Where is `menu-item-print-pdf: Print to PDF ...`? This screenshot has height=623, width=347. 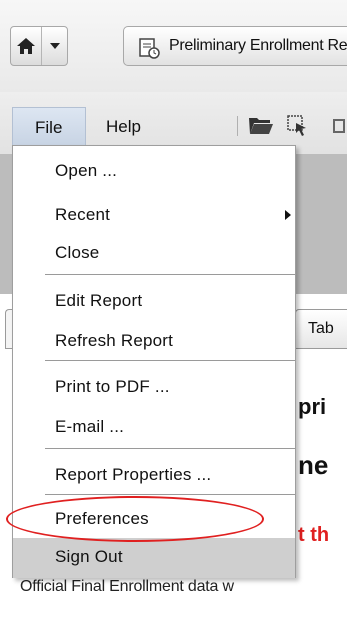
menu-item-print-pdf: Print to PDF ... is located at coordinates (154, 387).